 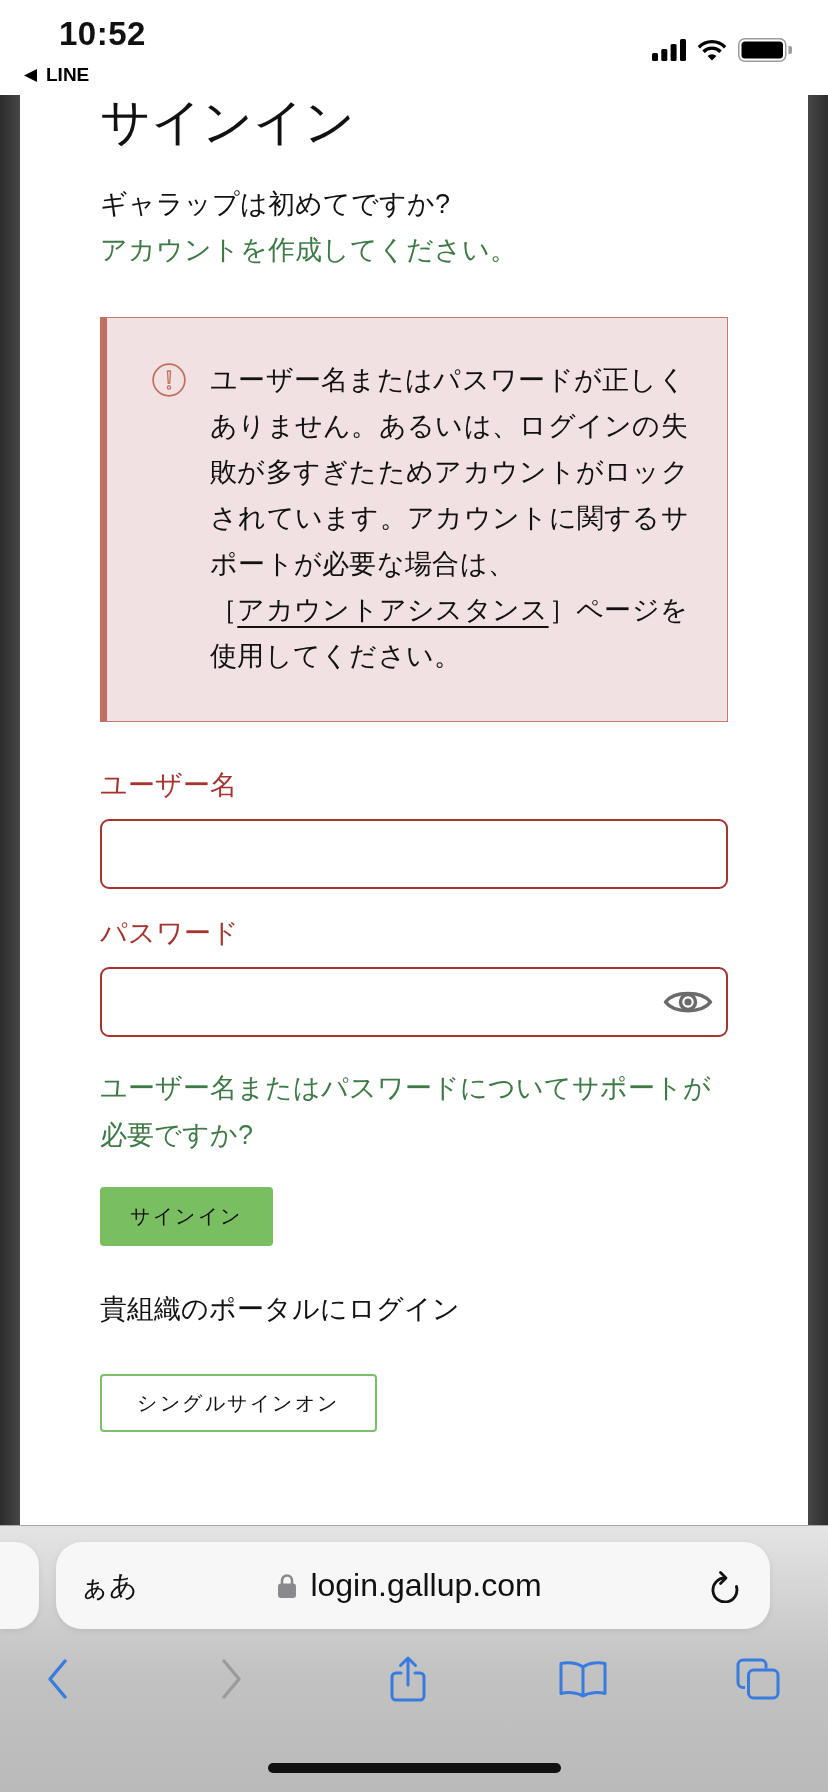 I want to click on tab-preview, so click(x=19, y=1585).